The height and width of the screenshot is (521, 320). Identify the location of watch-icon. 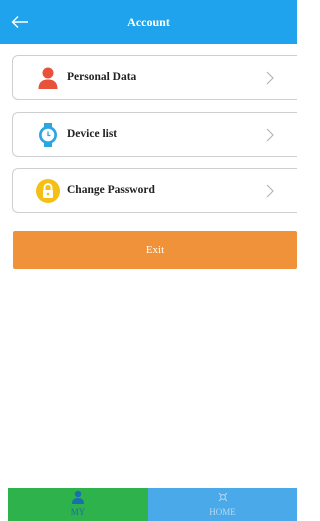
(48, 135).